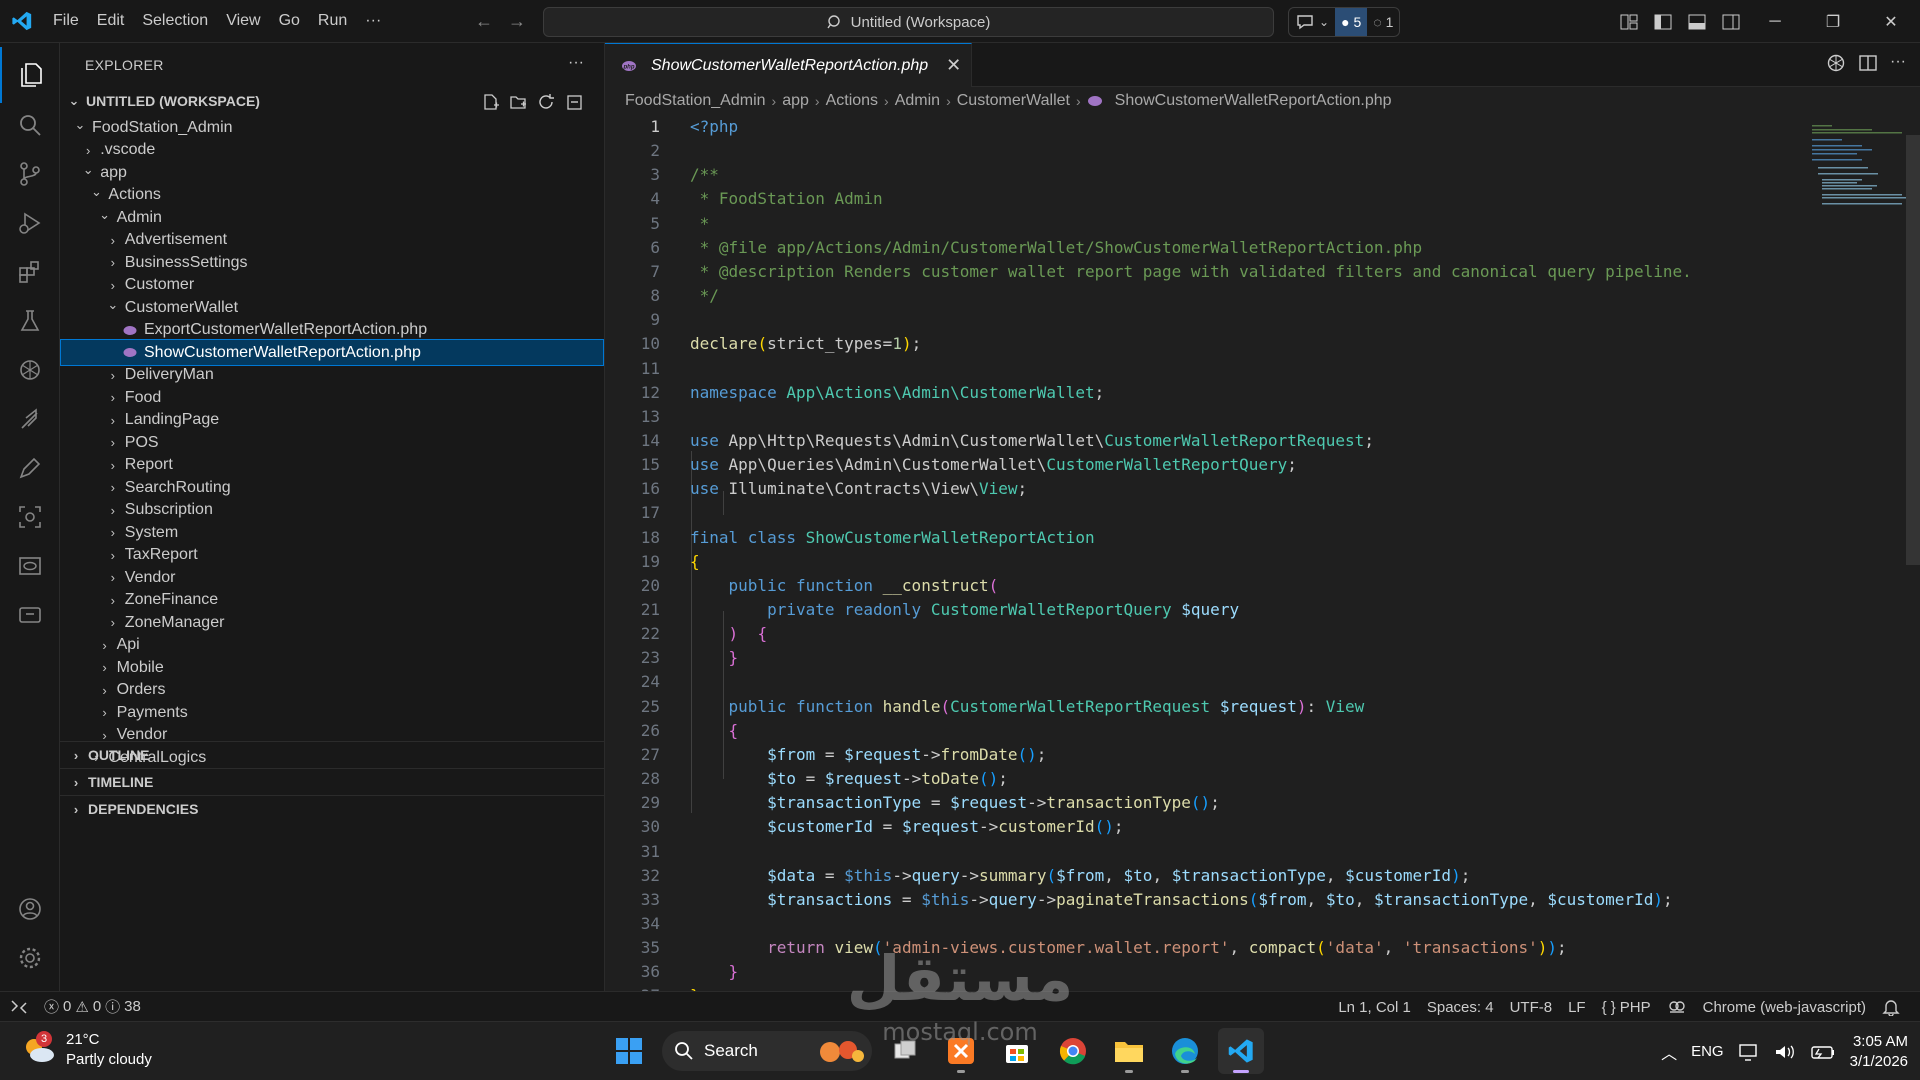 The height and width of the screenshot is (1080, 1920). I want to click on line-number: 19, so click(650, 561).